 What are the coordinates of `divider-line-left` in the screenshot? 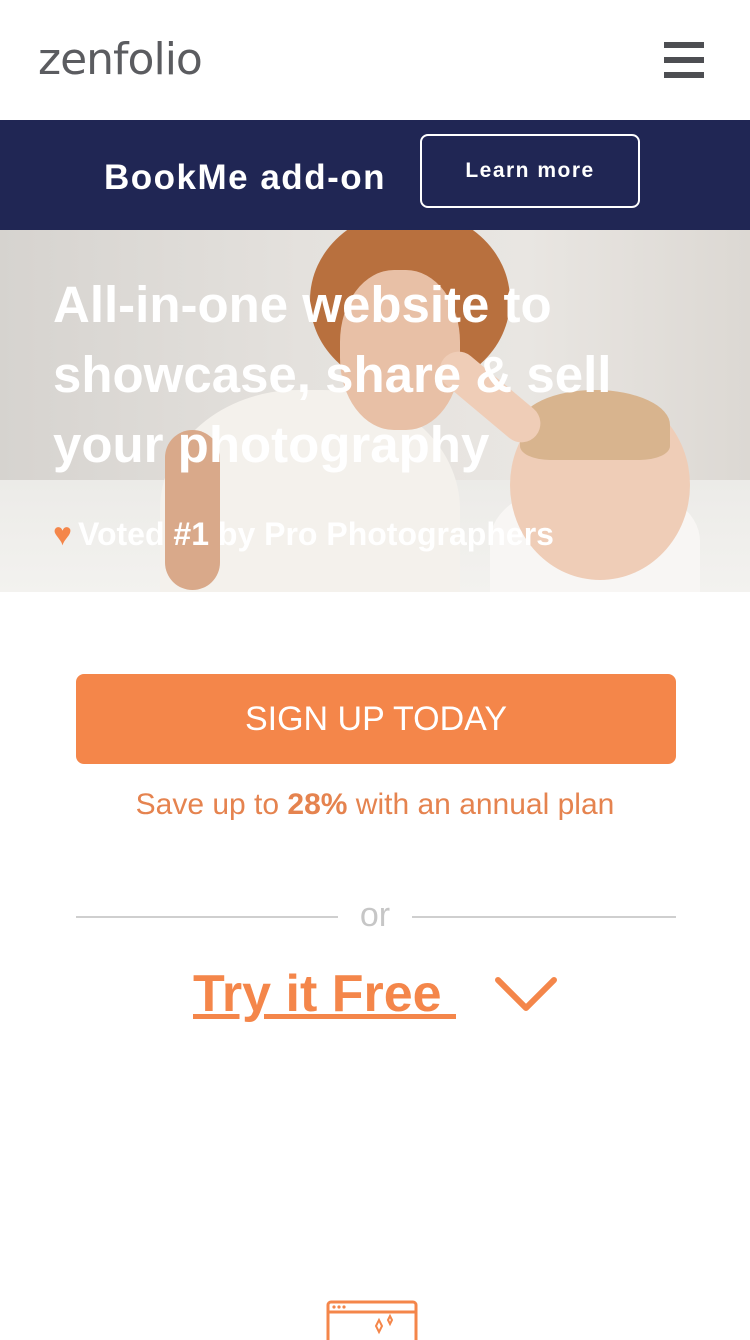 It's located at (207, 917).